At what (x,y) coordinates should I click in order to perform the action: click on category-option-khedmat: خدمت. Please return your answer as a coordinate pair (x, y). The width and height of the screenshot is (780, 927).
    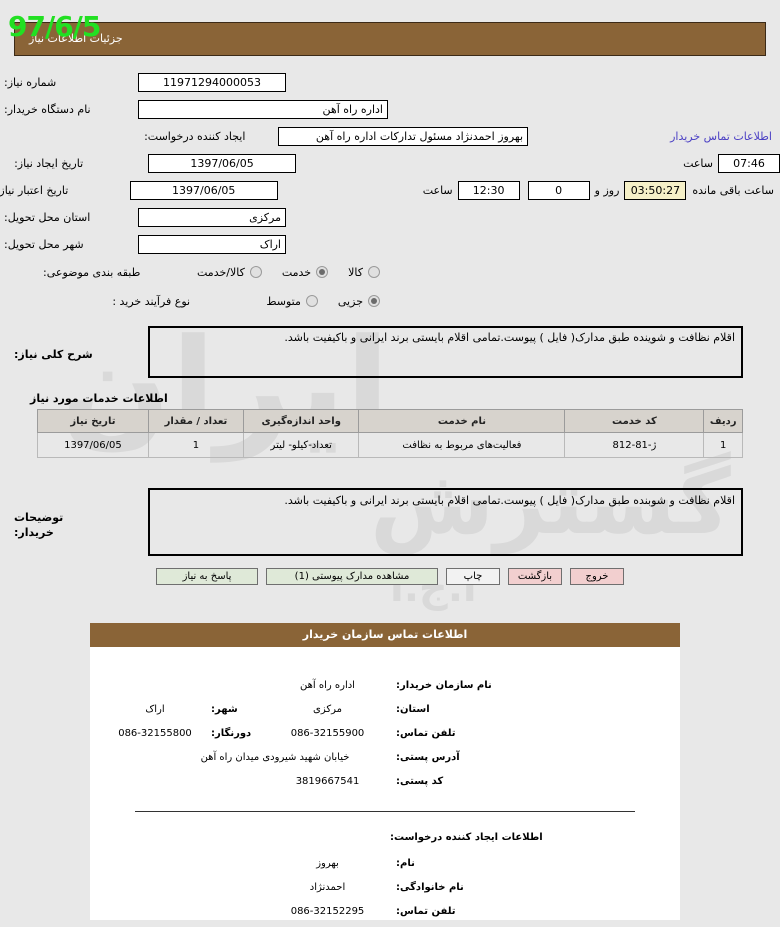
    Looking at the image, I should click on (305, 272).